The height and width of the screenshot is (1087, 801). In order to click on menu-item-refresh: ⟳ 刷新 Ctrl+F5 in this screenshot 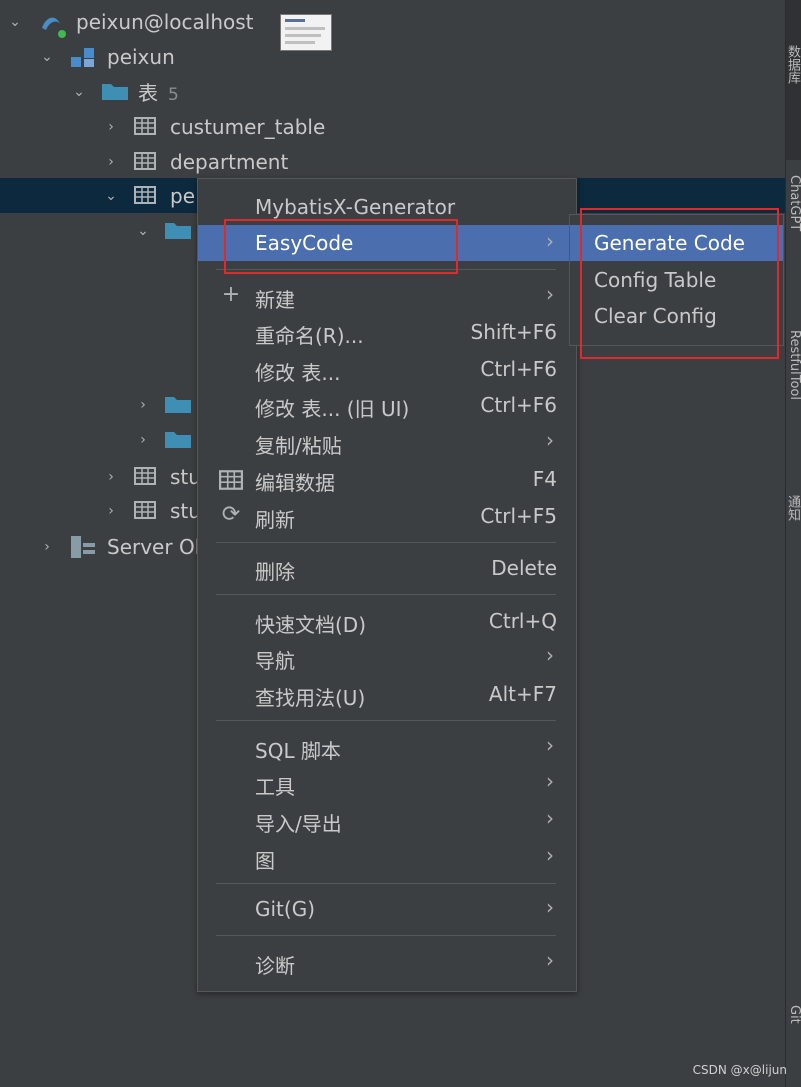, I will do `click(387, 516)`.